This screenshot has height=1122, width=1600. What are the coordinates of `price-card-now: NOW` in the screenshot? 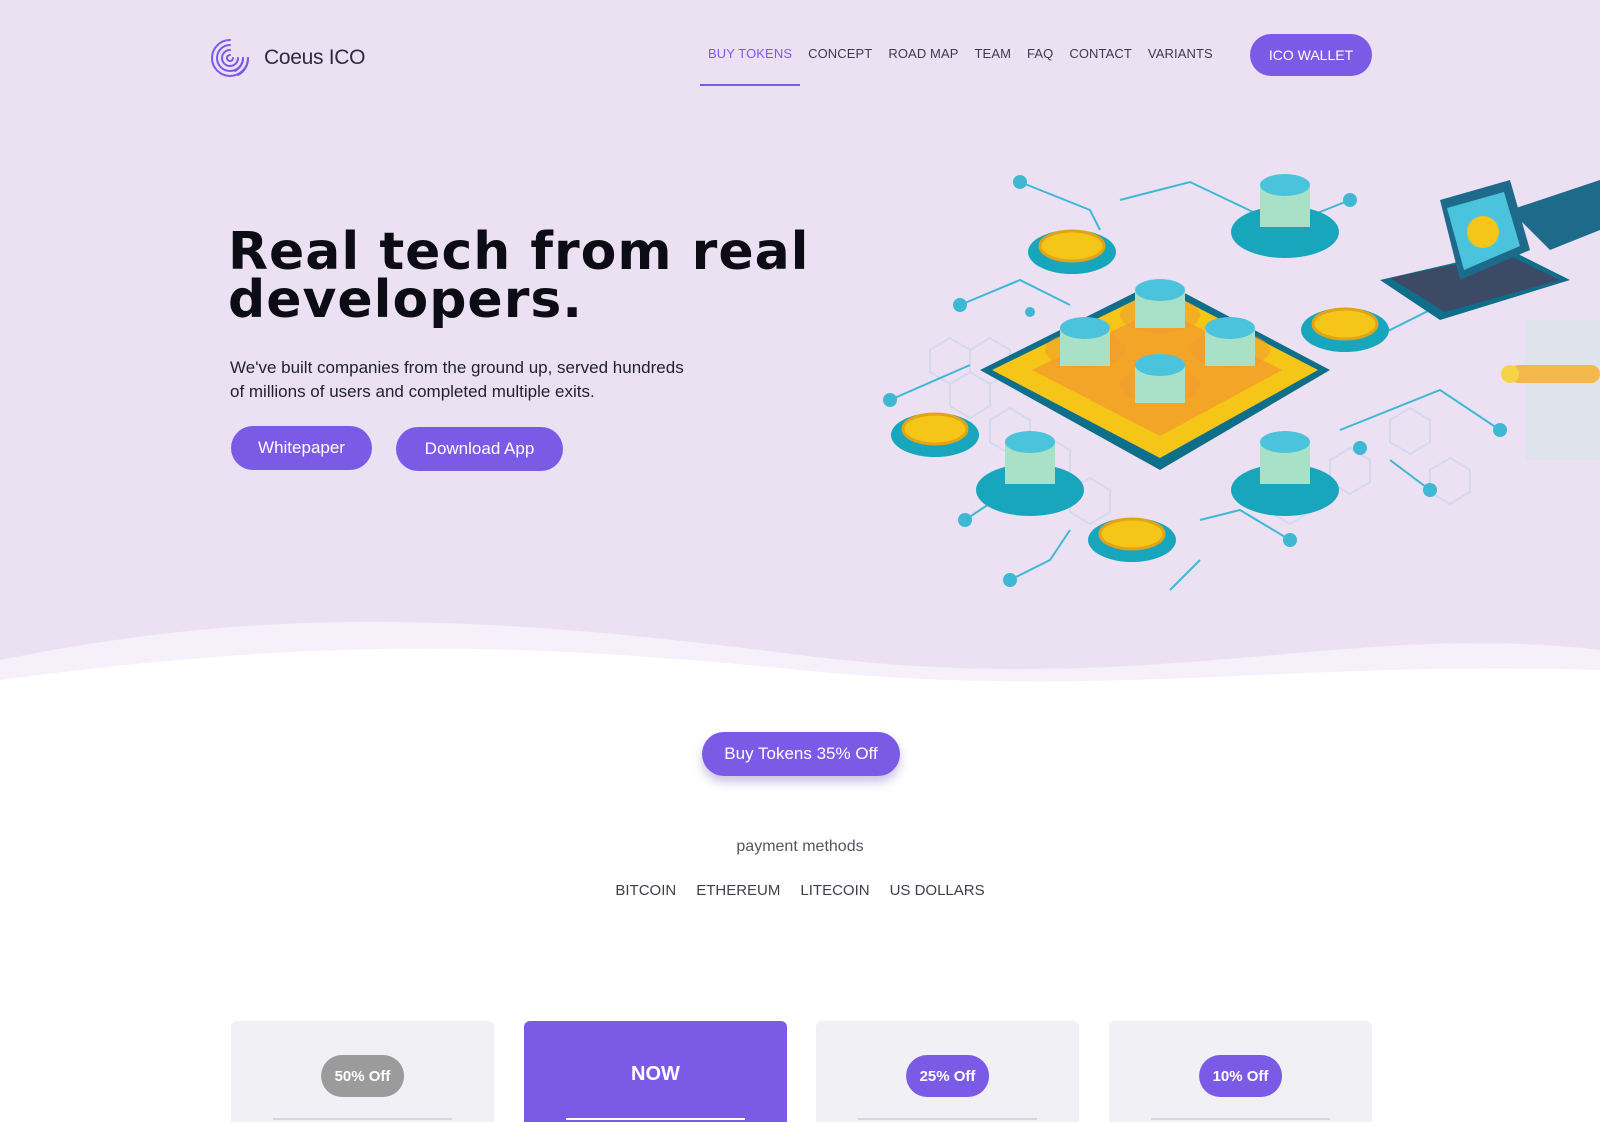 It's located at (655, 1071).